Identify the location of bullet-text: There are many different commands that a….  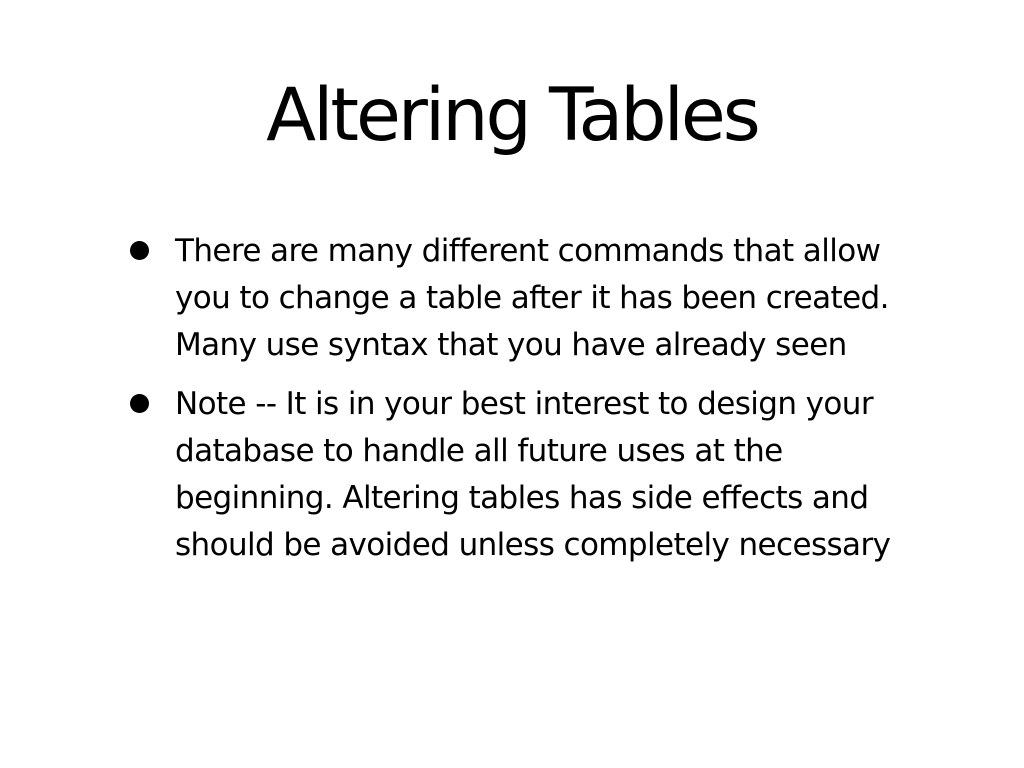
(532, 298).